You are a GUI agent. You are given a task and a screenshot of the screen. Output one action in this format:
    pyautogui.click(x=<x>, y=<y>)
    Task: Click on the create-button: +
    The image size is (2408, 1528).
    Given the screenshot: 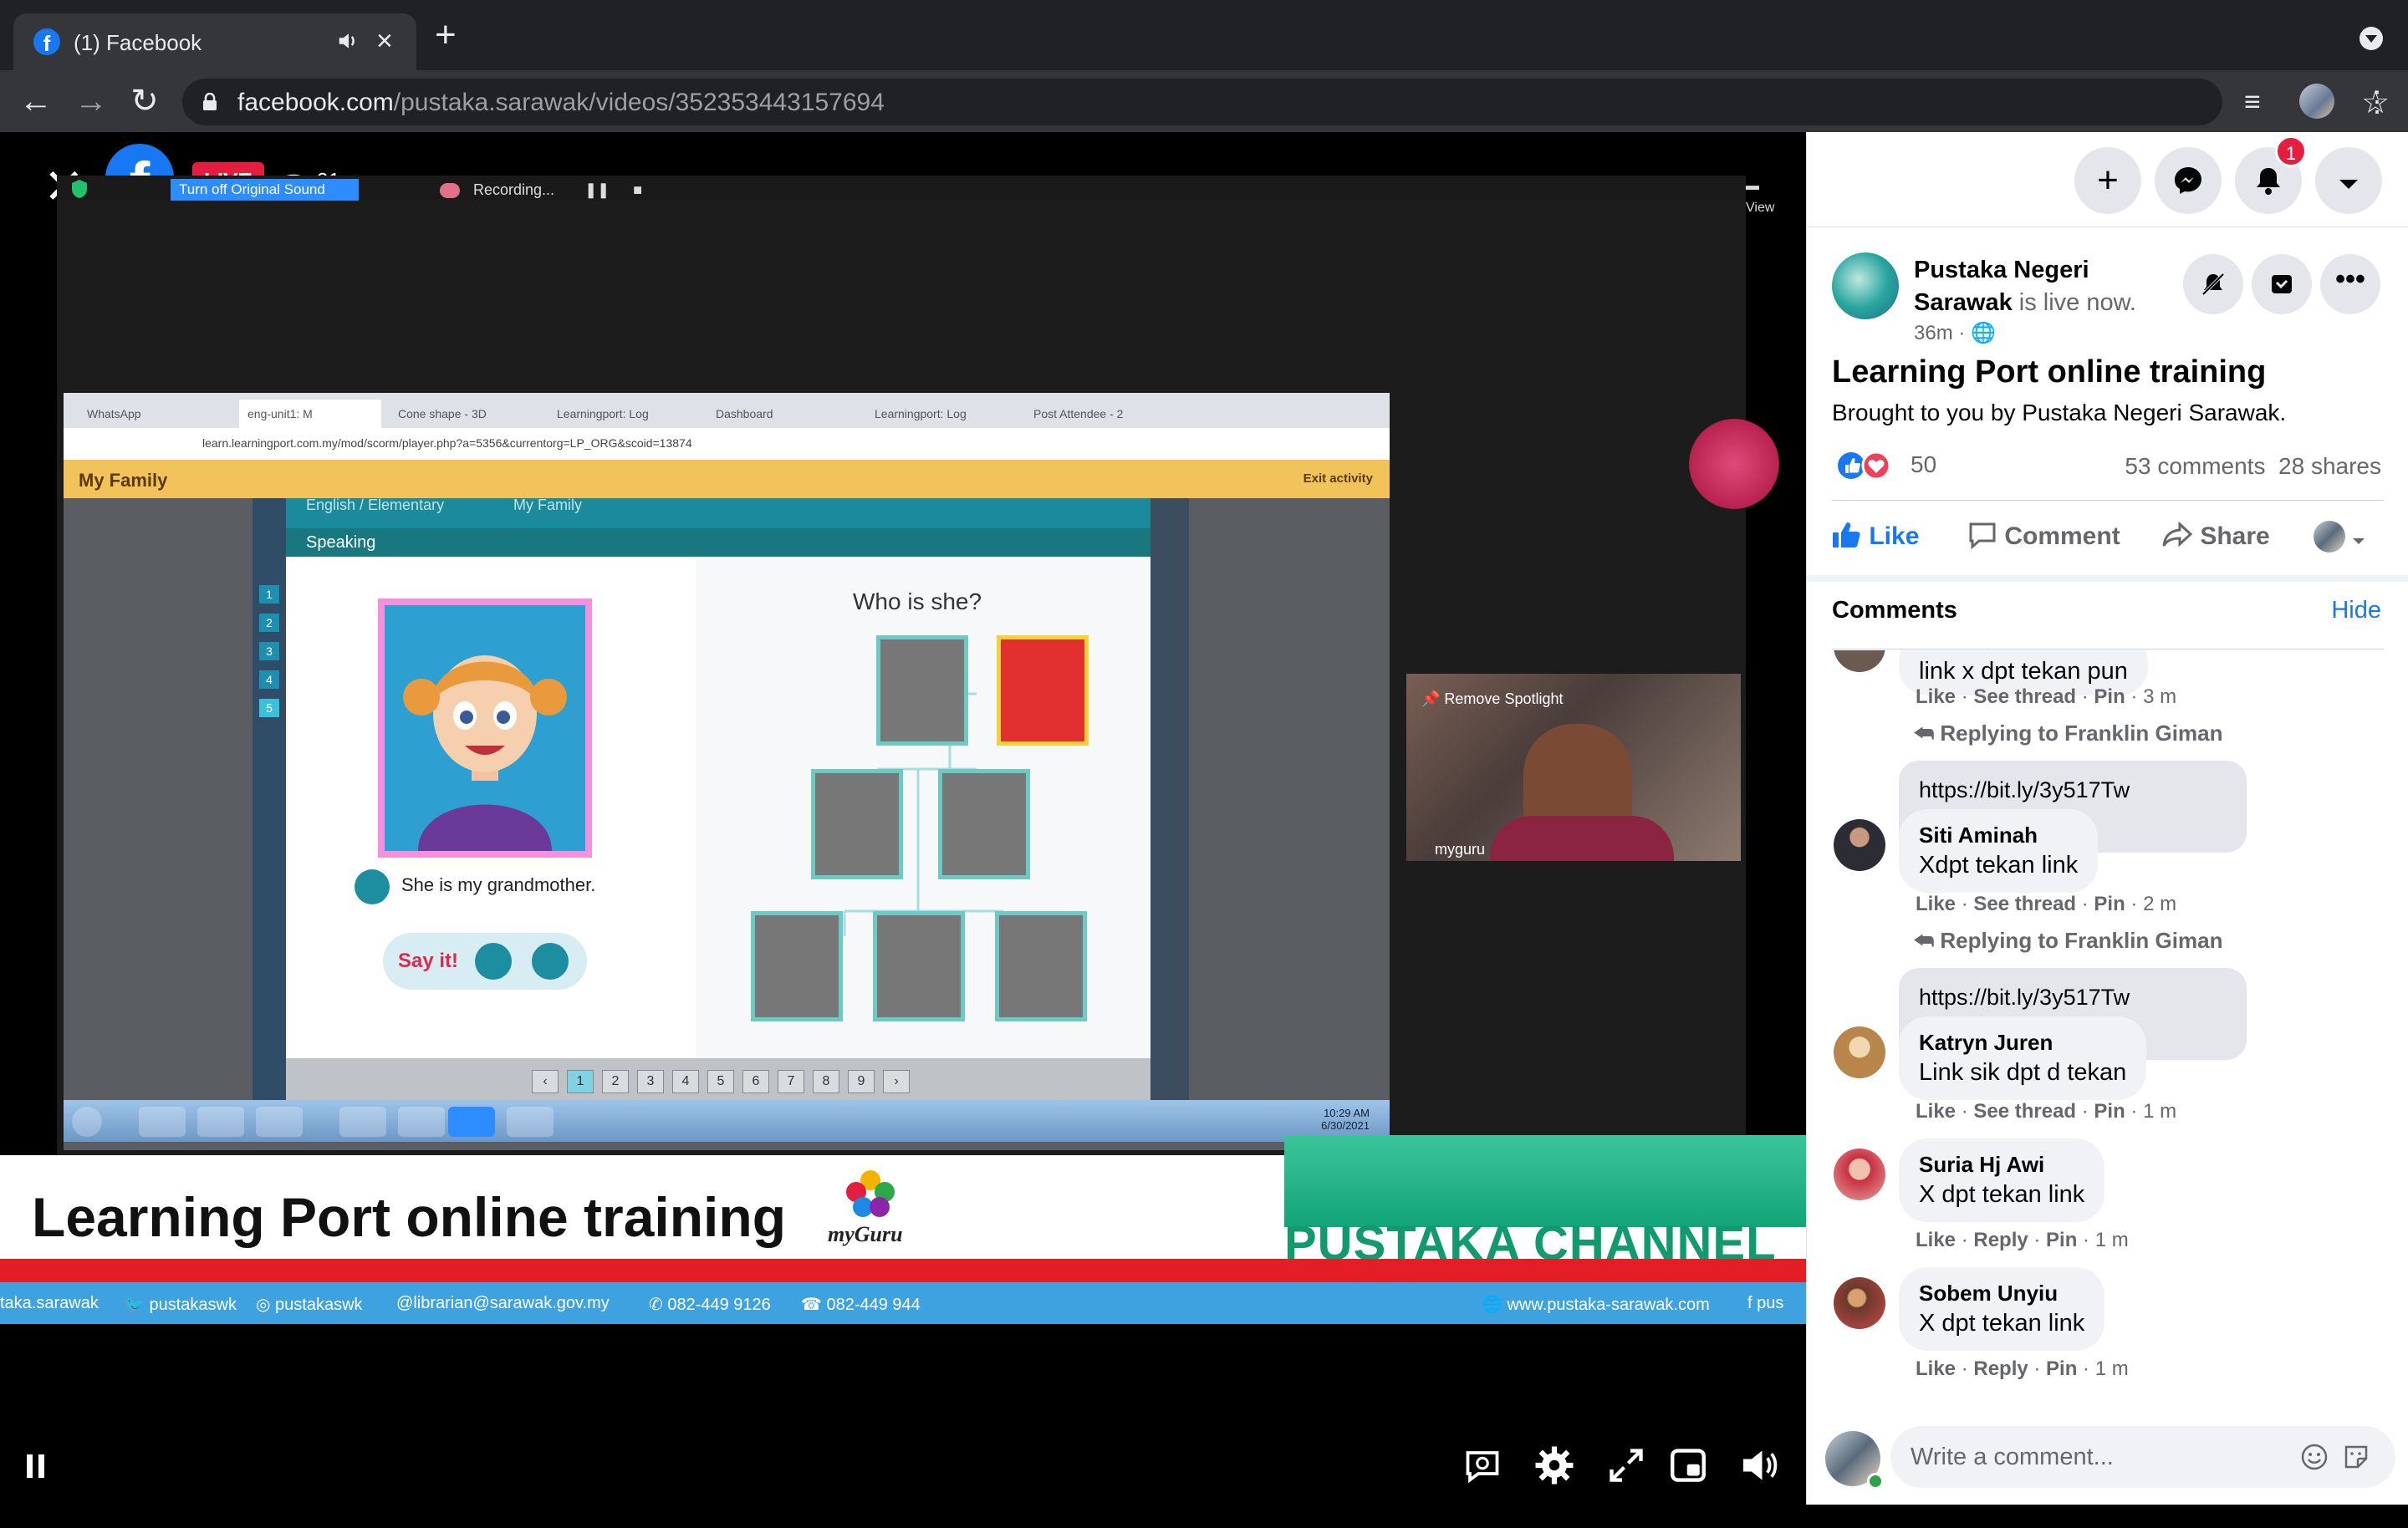 What is the action you would take?
    pyautogui.click(x=2108, y=180)
    